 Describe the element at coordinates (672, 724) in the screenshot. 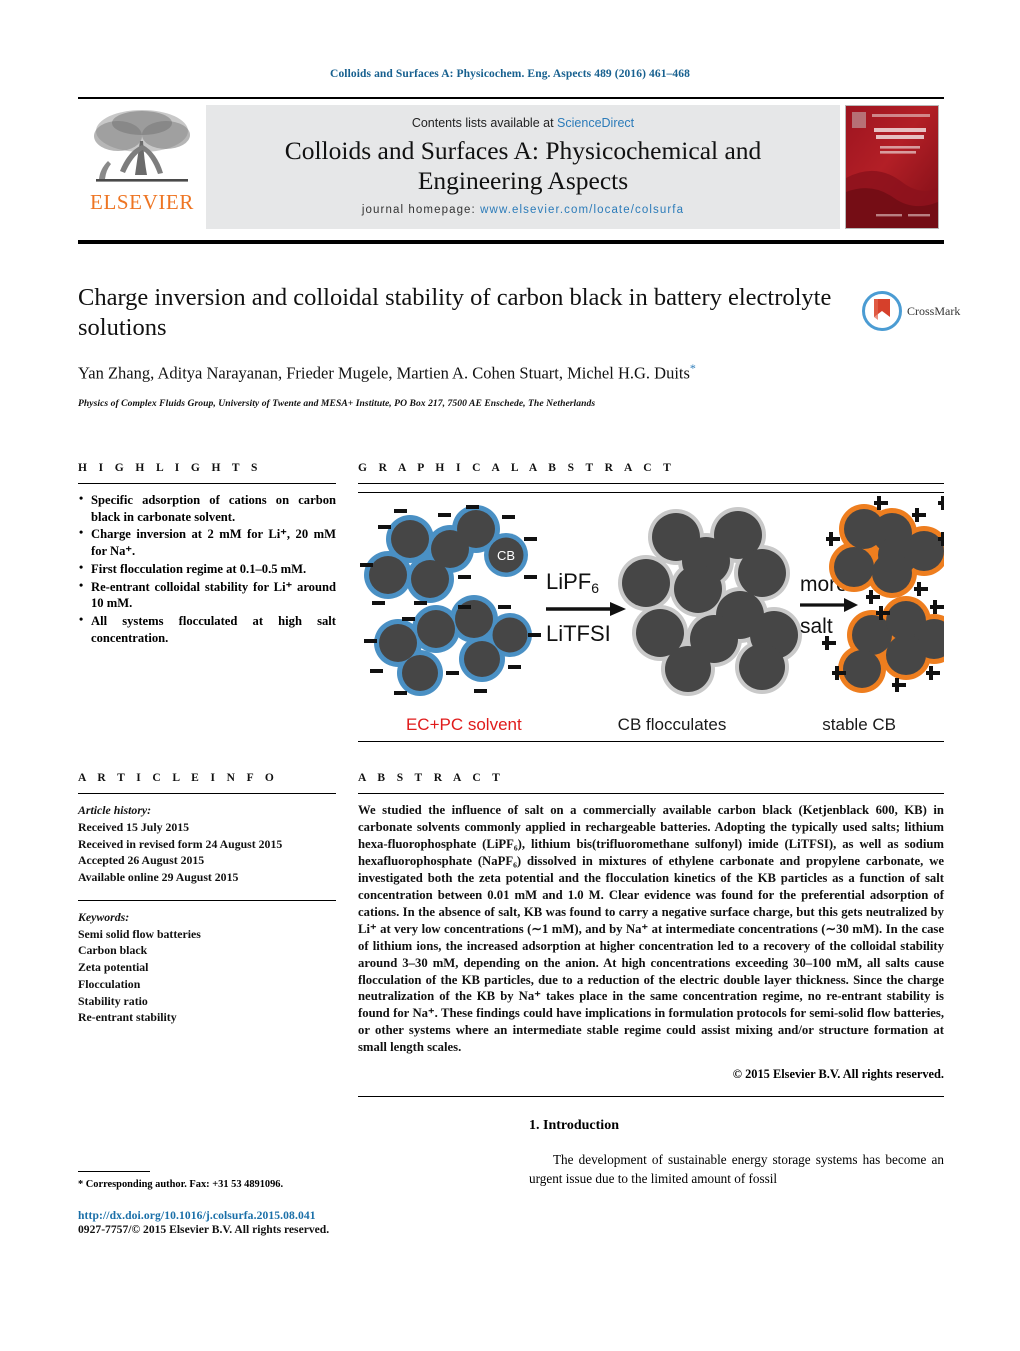

I see `caption-cb-flocculates: CB flocculates` at that location.